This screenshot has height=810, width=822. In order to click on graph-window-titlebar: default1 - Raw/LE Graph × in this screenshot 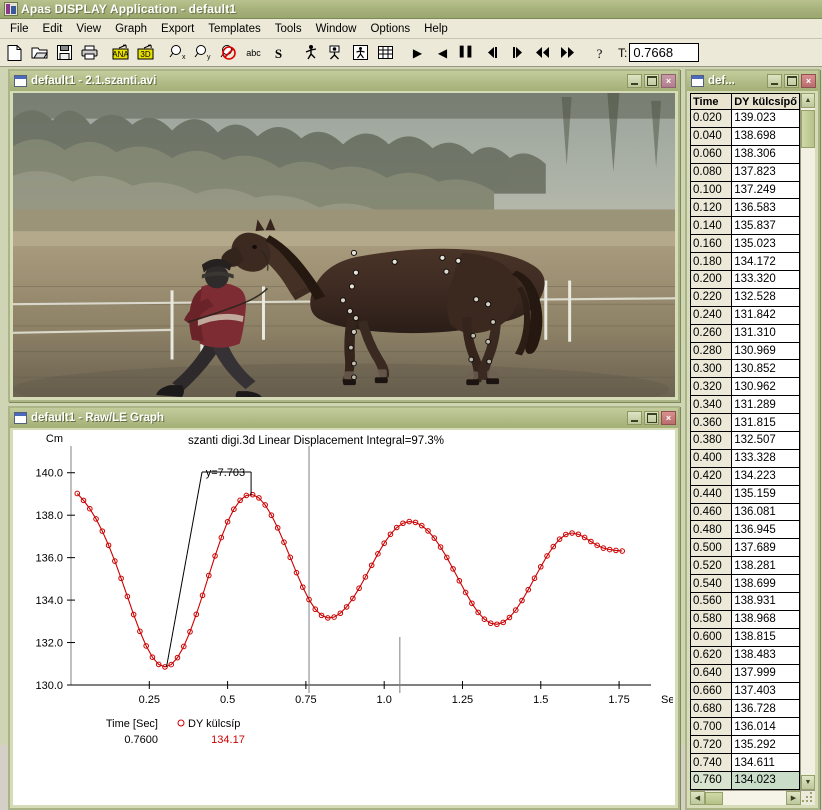, I will do `click(344, 418)`.